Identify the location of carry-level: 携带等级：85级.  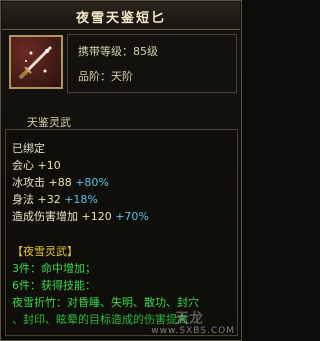
(118, 51).